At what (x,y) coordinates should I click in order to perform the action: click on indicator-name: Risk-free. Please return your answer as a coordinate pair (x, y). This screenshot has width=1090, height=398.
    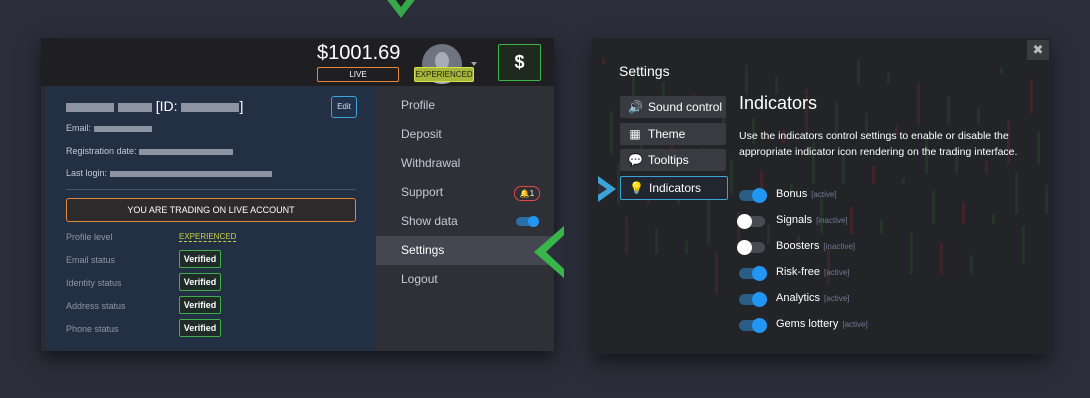
    Looking at the image, I should click on (798, 272).